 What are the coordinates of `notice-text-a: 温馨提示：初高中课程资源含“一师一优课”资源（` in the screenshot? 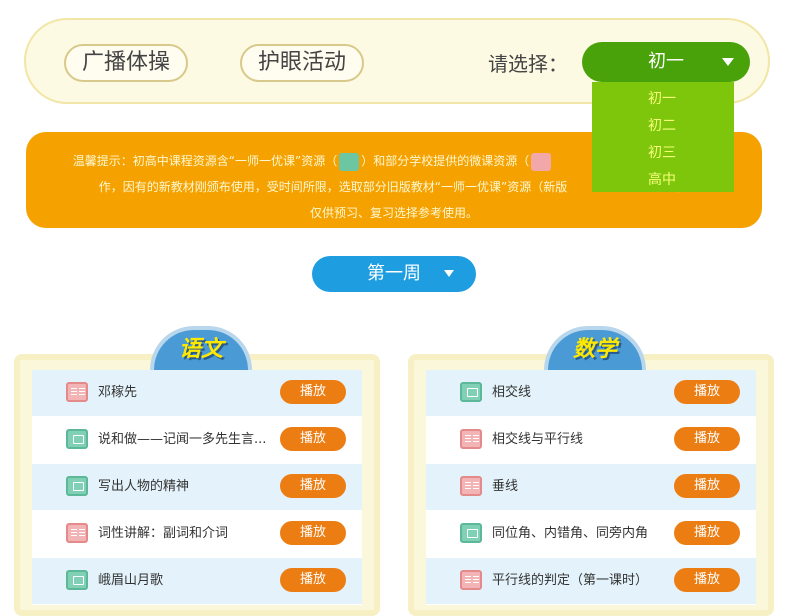 It's located at (205, 161).